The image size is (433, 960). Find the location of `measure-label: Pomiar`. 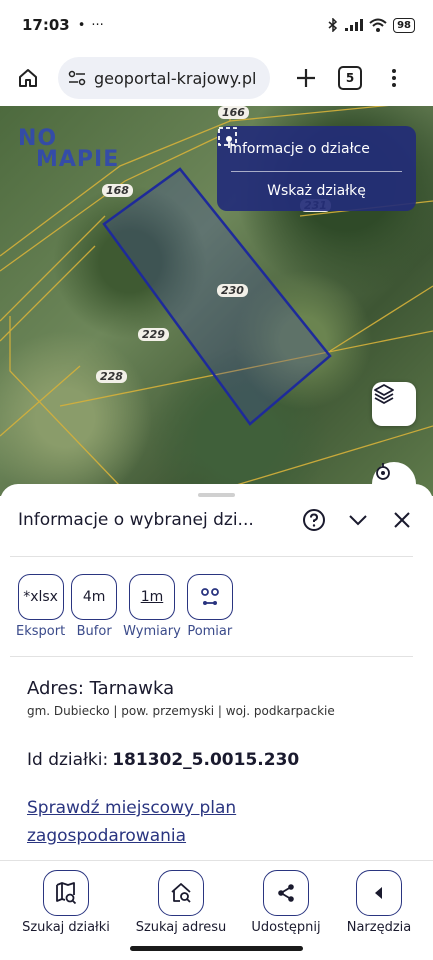

measure-label: Pomiar is located at coordinates (210, 631).